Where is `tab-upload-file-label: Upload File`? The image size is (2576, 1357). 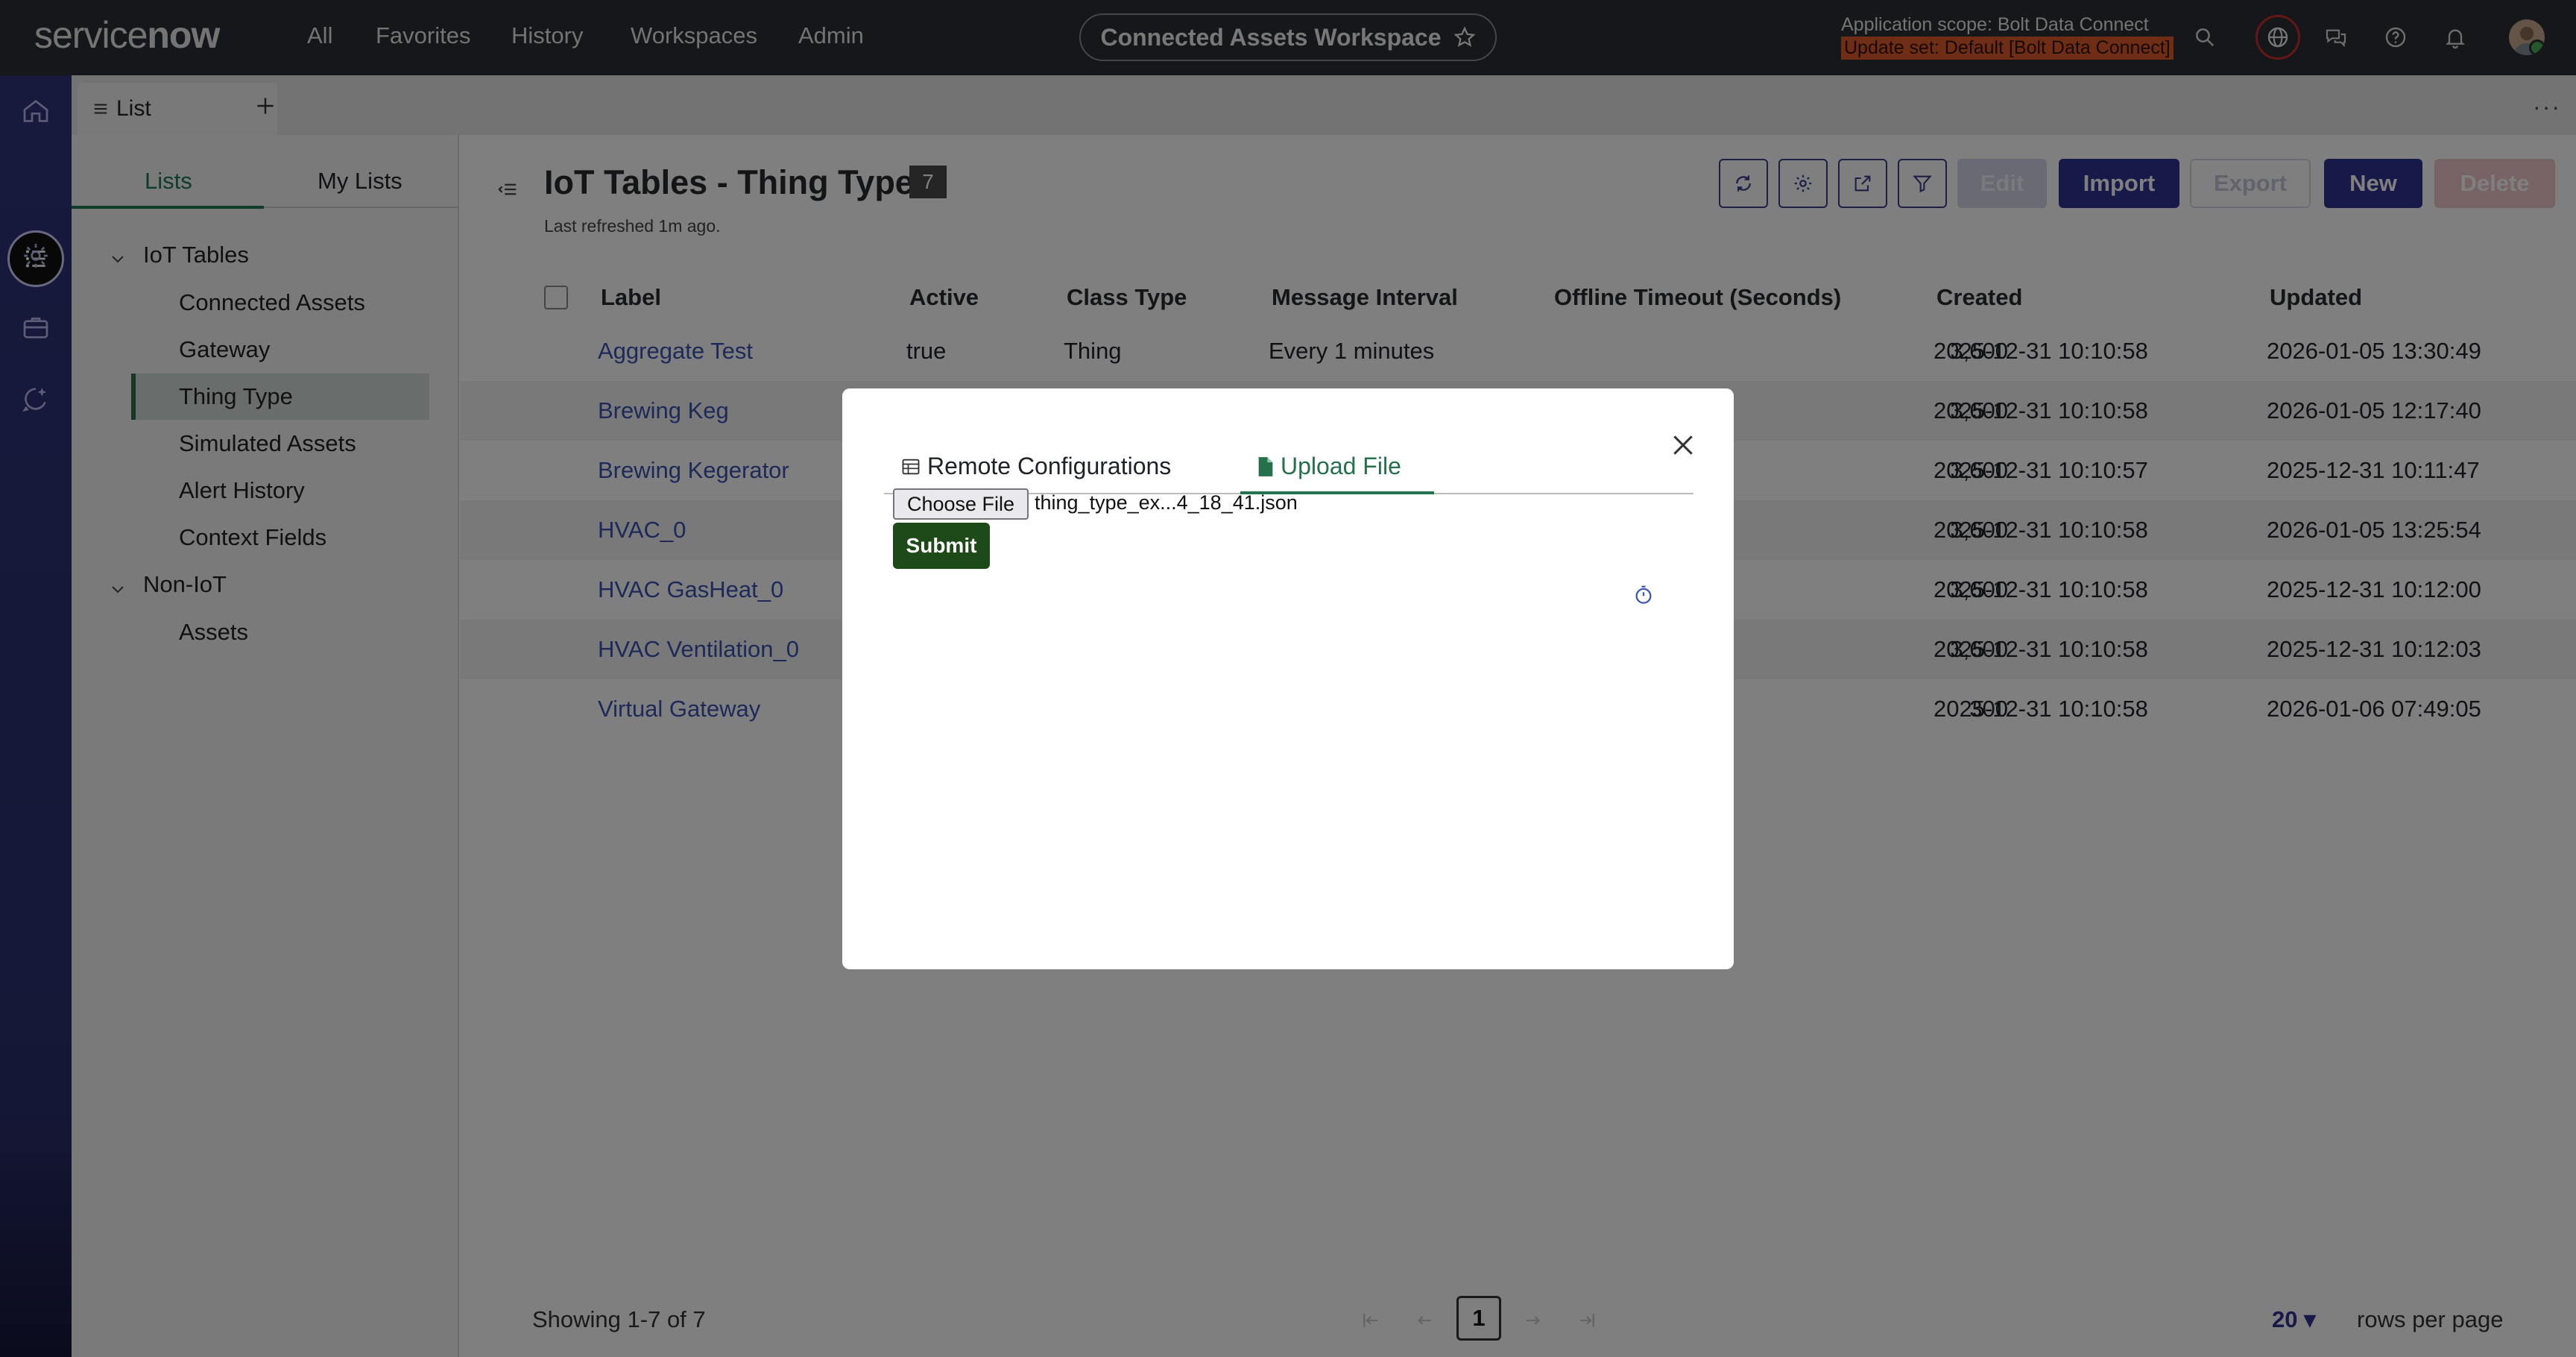
tab-upload-file-label: Upload File is located at coordinates (1341, 466).